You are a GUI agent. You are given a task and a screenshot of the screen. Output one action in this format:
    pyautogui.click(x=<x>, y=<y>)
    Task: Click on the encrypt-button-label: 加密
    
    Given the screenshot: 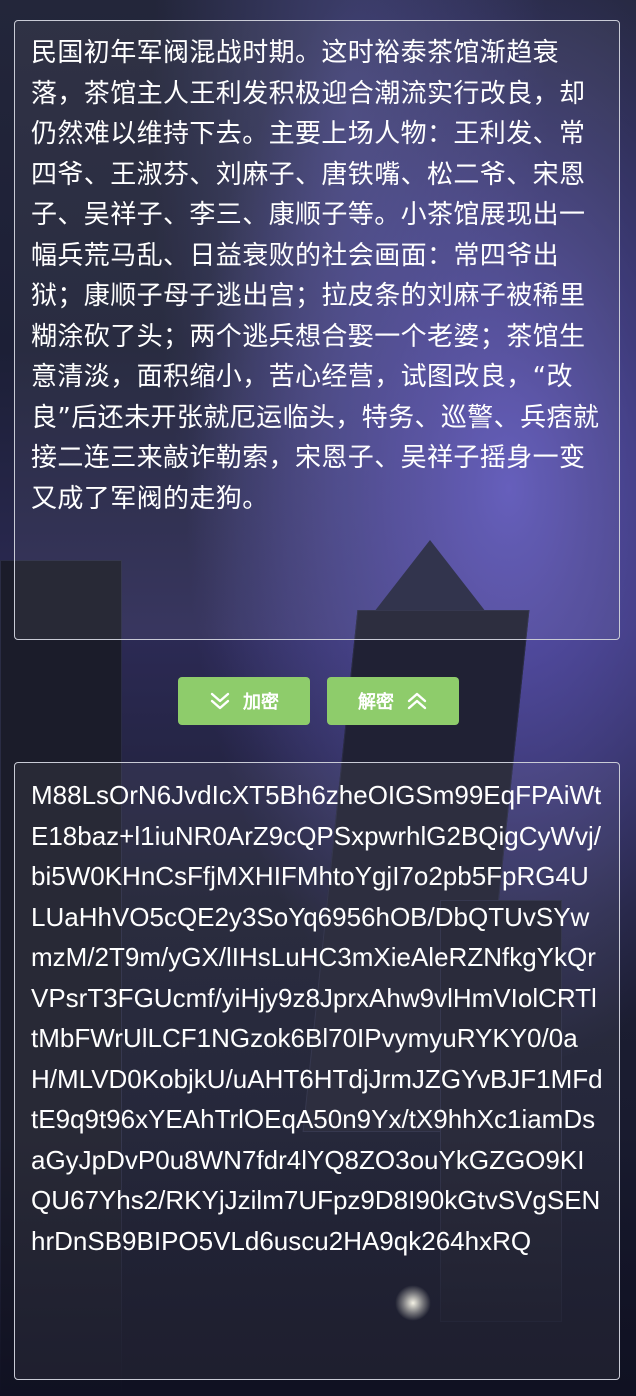 What is the action you would take?
    pyautogui.click(x=261, y=702)
    